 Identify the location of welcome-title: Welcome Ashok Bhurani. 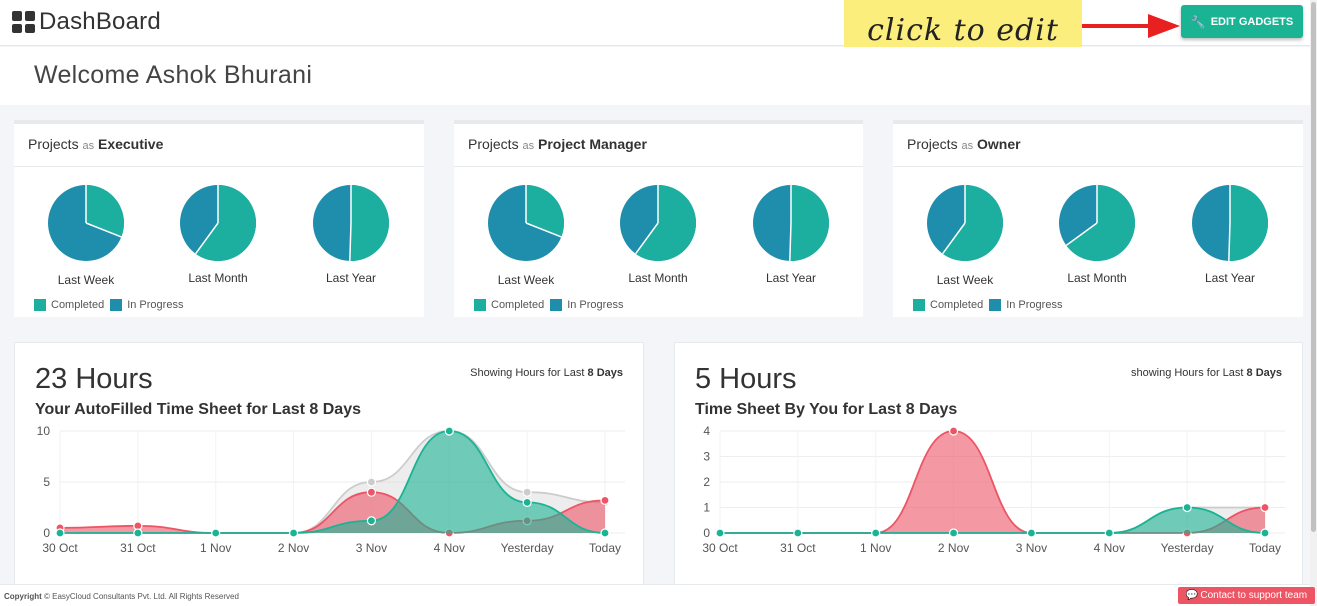
(173, 75).